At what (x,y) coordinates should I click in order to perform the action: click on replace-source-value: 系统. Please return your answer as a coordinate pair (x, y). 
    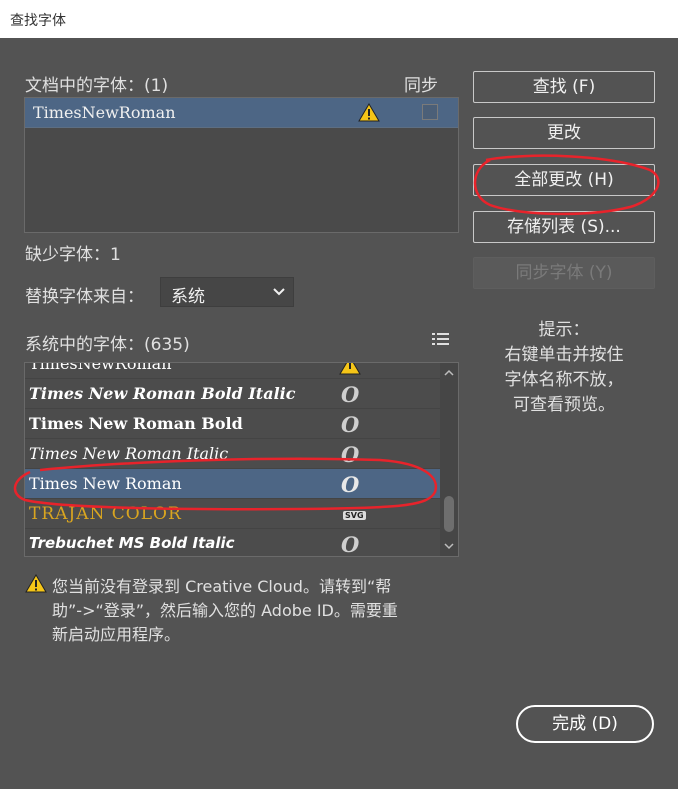
    Looking at the image, I should click on (188, 297).